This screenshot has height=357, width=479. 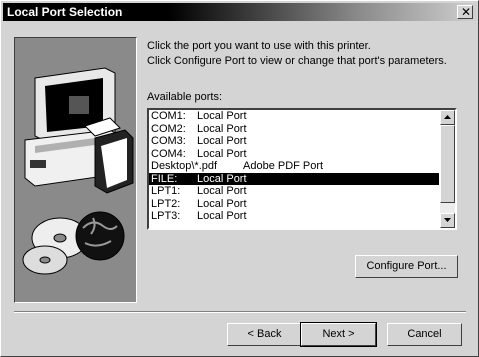 What do you see at coordinates (294, 204) in the screenshot?
I see `list-item: LPT2: Local Port` at bounding box center [294, 204].